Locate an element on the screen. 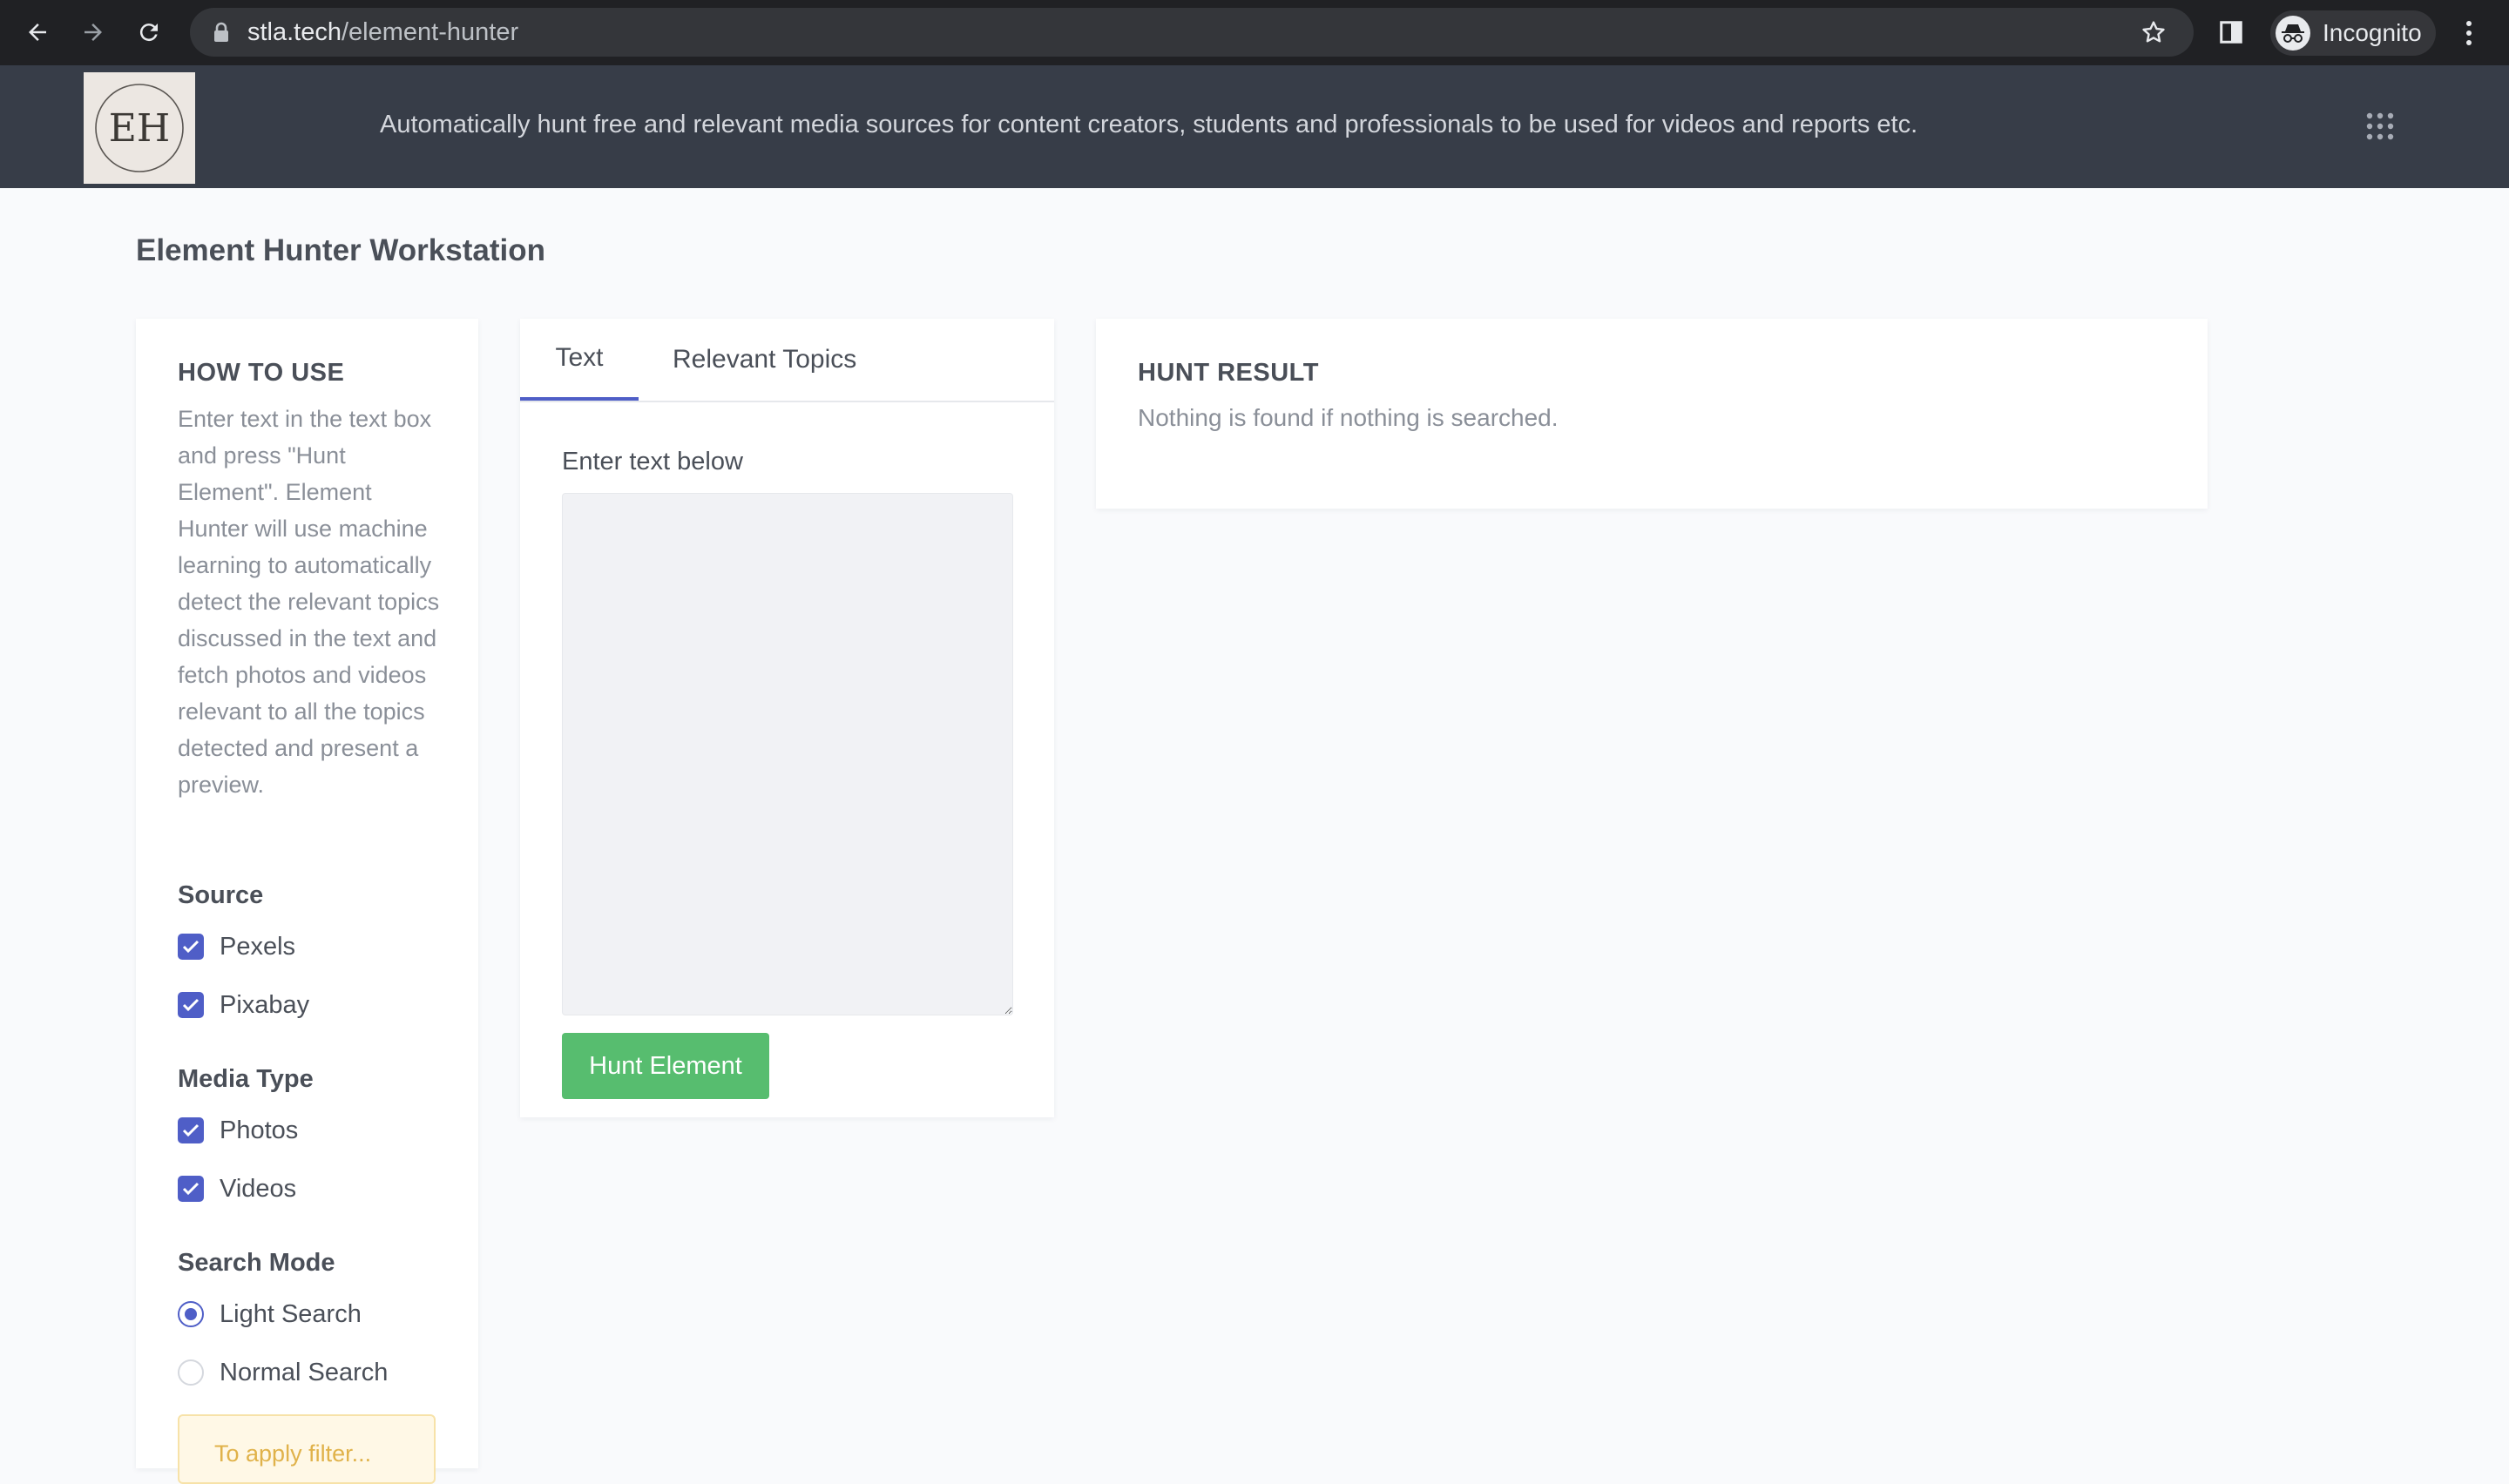 The height and width of the screenshot is (1484, 2509). reload-button is located at coordinates (149, 32).